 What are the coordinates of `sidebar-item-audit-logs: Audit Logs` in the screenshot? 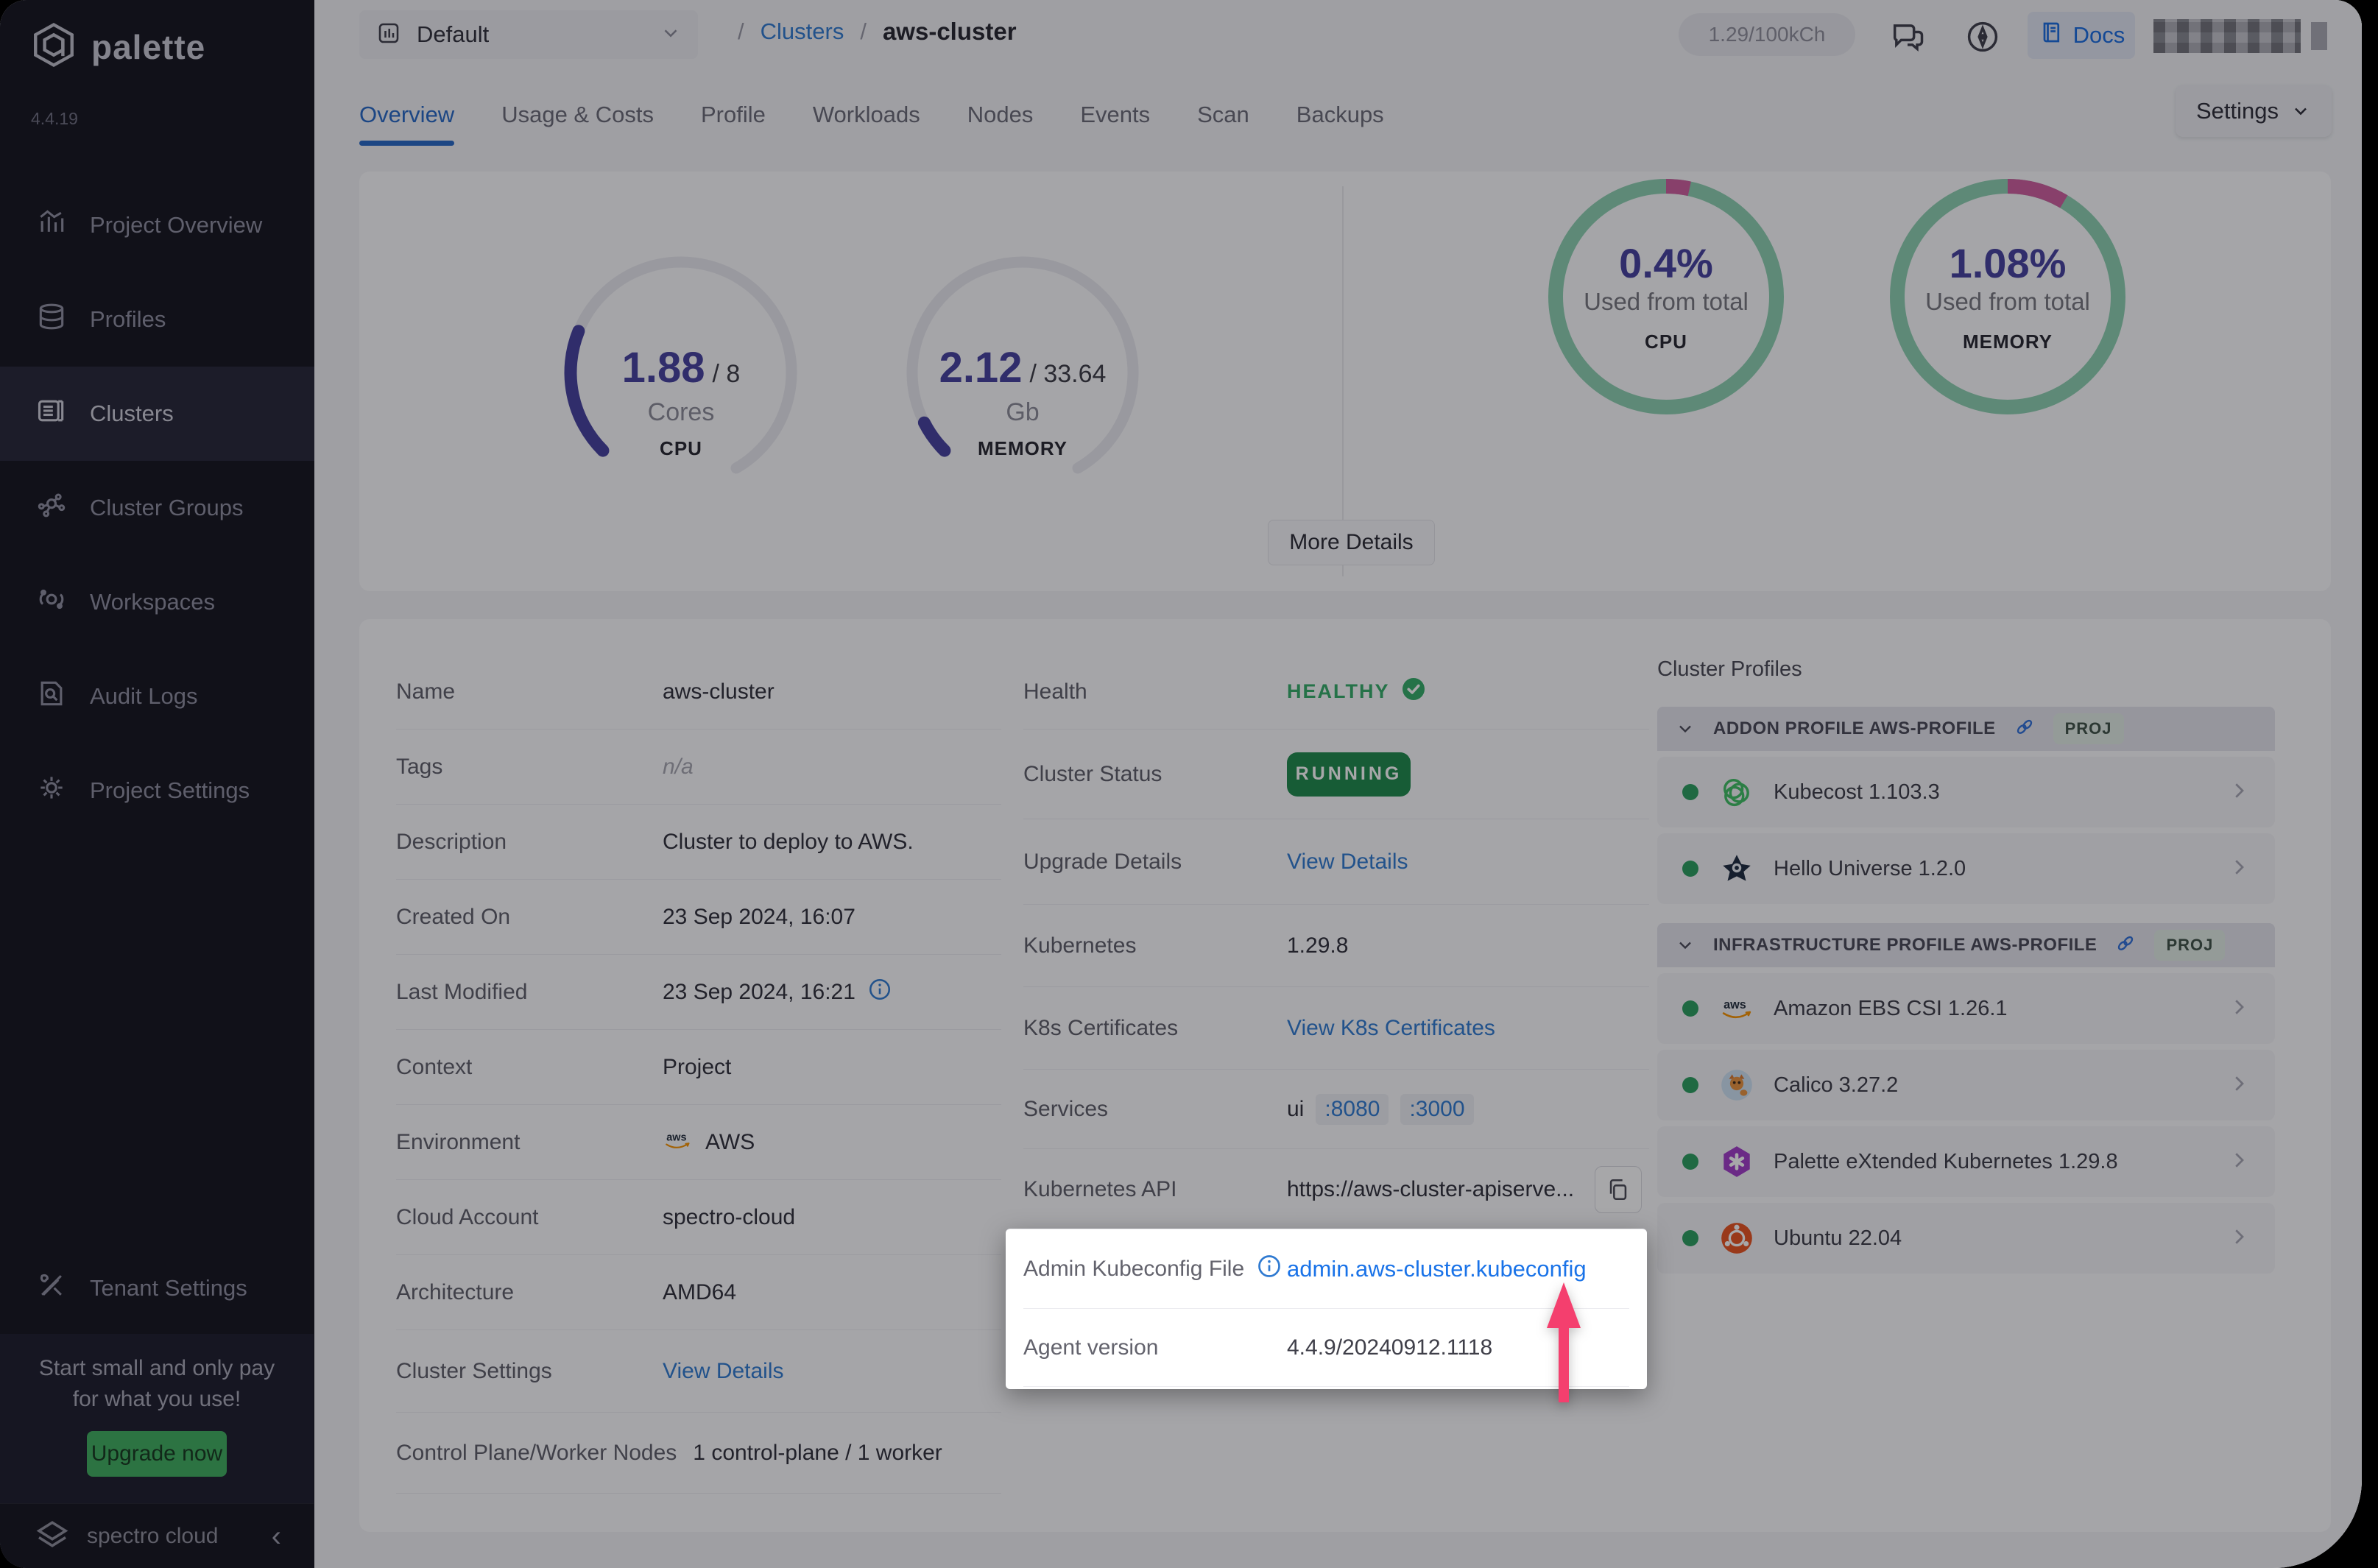 It's located at (157, 697).